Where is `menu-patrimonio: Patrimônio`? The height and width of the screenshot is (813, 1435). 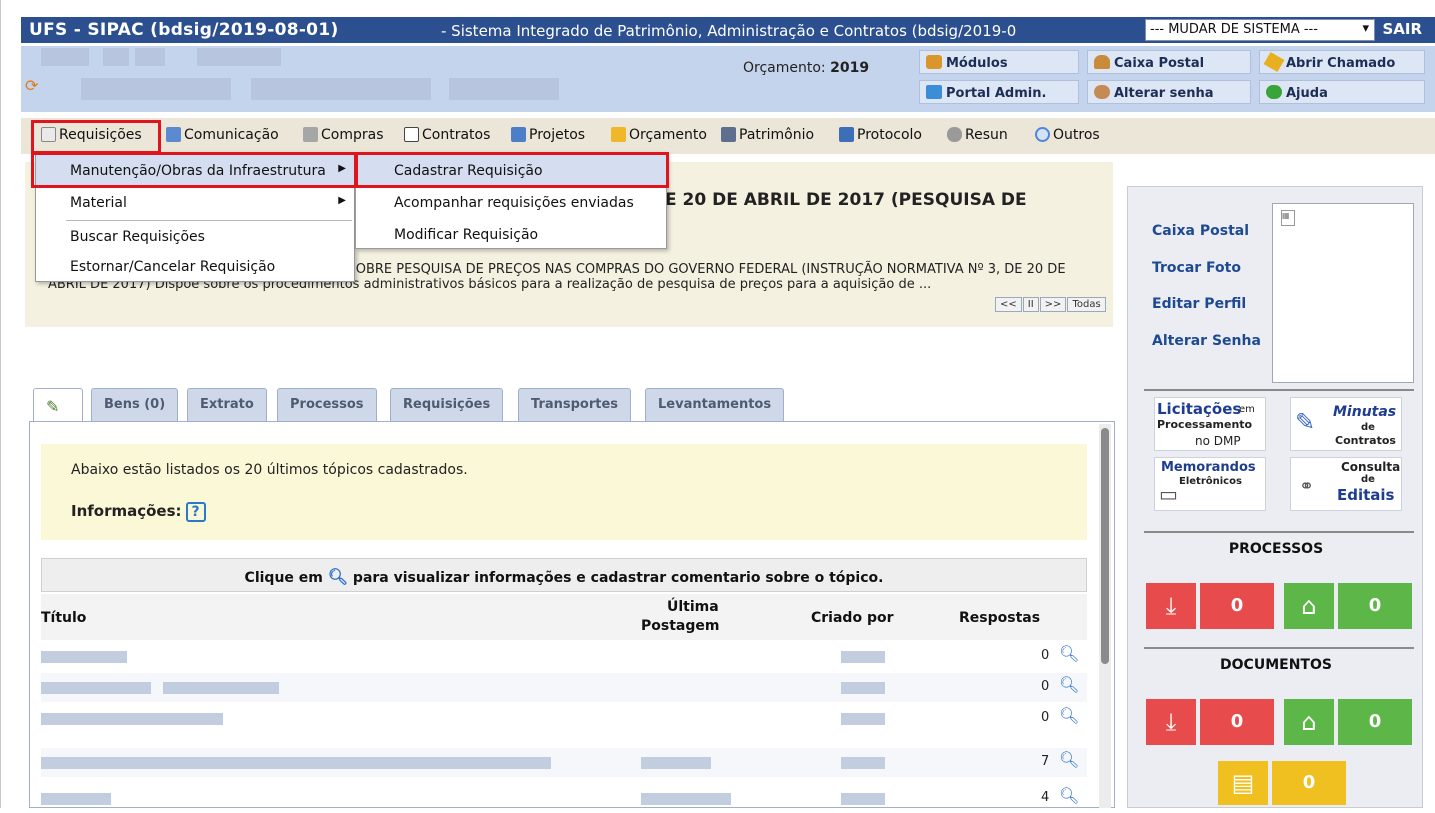 menu-patrimonio: Patrimônio is located at coordinates (767, 135).